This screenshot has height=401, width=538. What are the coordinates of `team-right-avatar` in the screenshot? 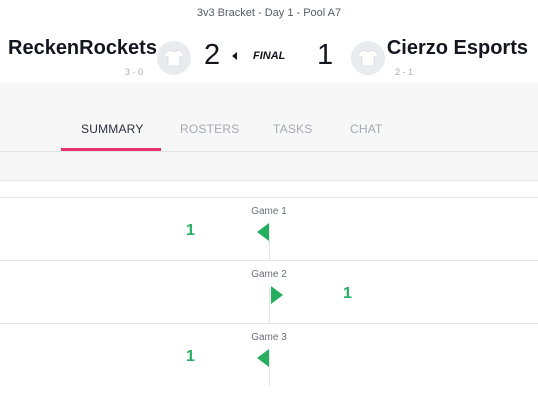 It's located at (368, 58).